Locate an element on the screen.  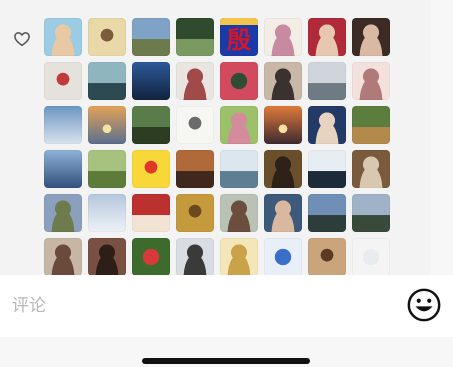
emoji-button is located at coordinates (424, 305).